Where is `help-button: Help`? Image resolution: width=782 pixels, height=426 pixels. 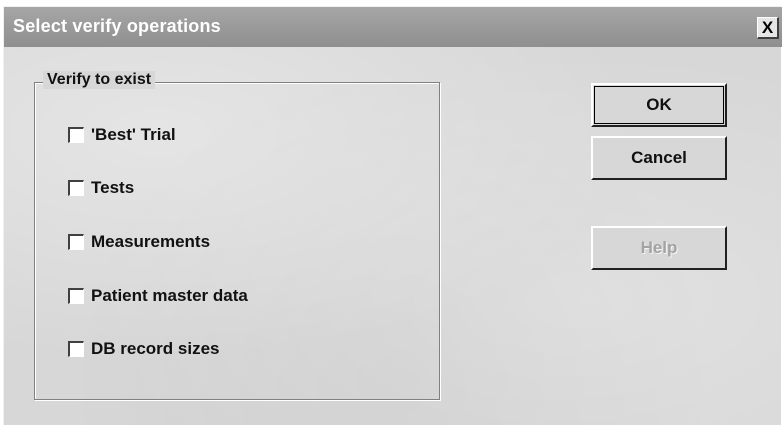
help-button: Help is located at coordinates (659, 248).